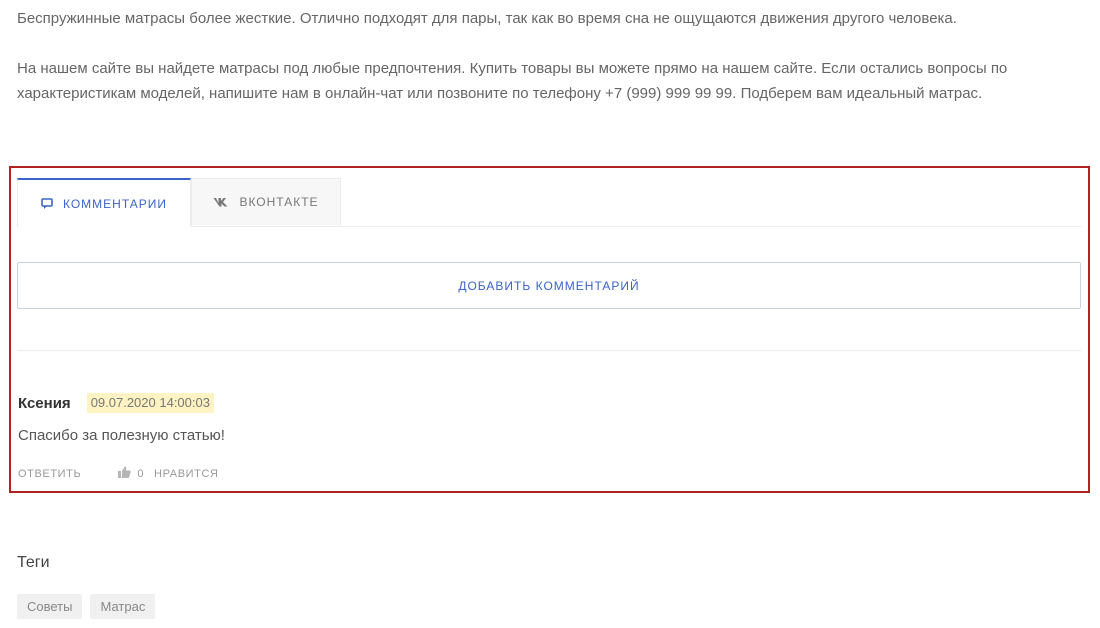  What do you see at coordinates (548, 403) in the screenshot?
I see `comment-header: Ксения 09.07.2020 14:00:03` at bounding box center [548, 403].